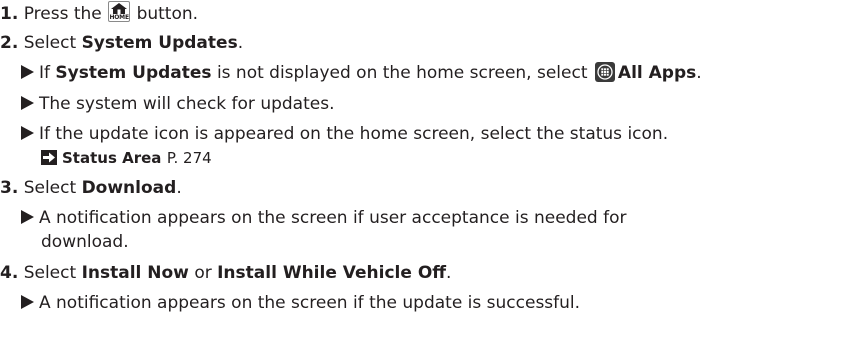 This screenshot has height=343, width=851. Describe the element at coordinates (189, 158) in the screenshot. I see `cross-reference-page: P. 274` at that location.